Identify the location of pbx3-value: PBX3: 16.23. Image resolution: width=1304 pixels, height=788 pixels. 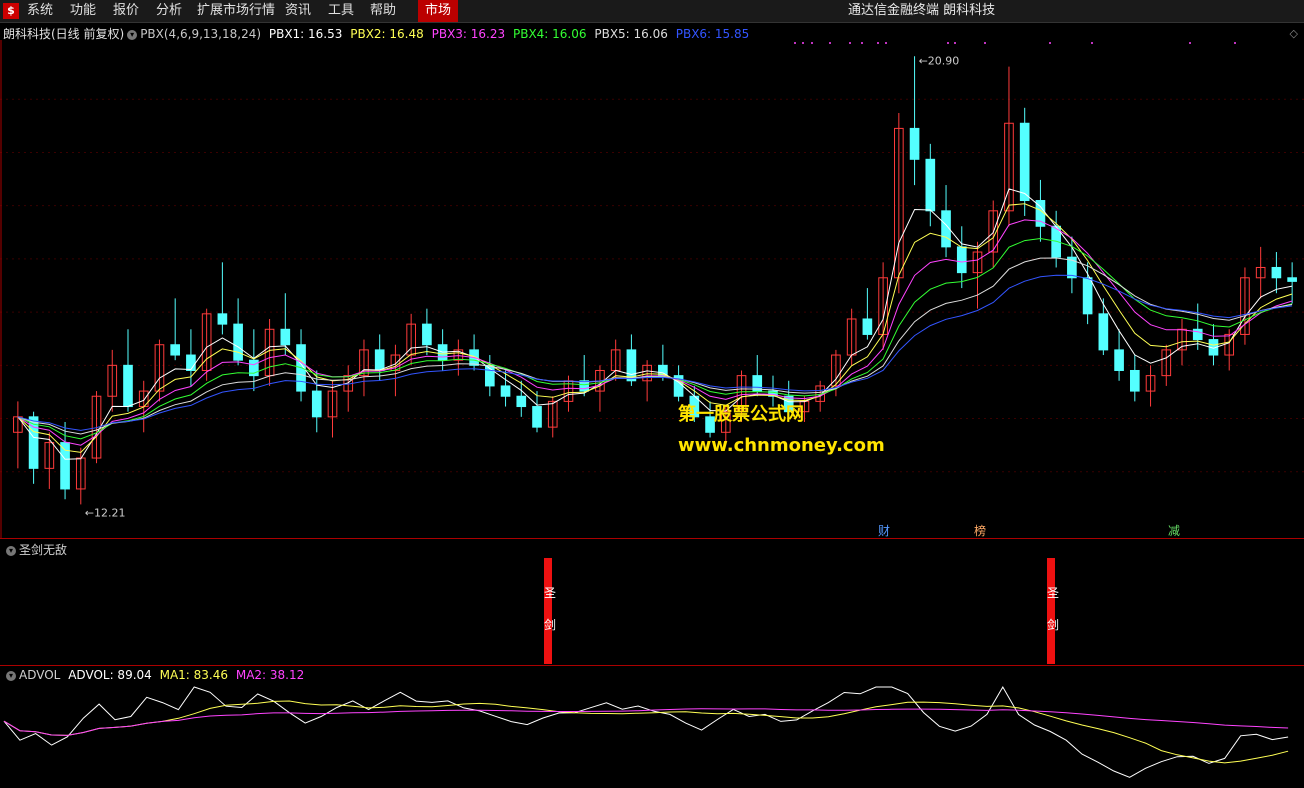
(468, 34).